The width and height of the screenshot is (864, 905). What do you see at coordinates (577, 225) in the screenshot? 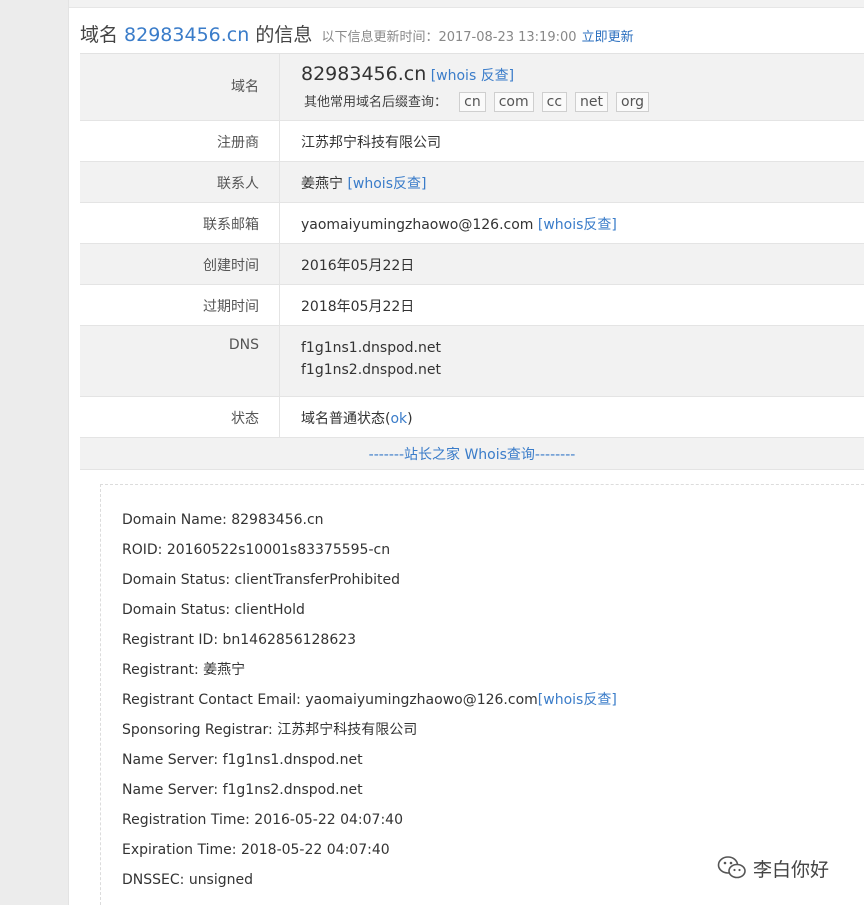
I see `email-whois-link: [whois反查]` at bounding box center [577, 225].